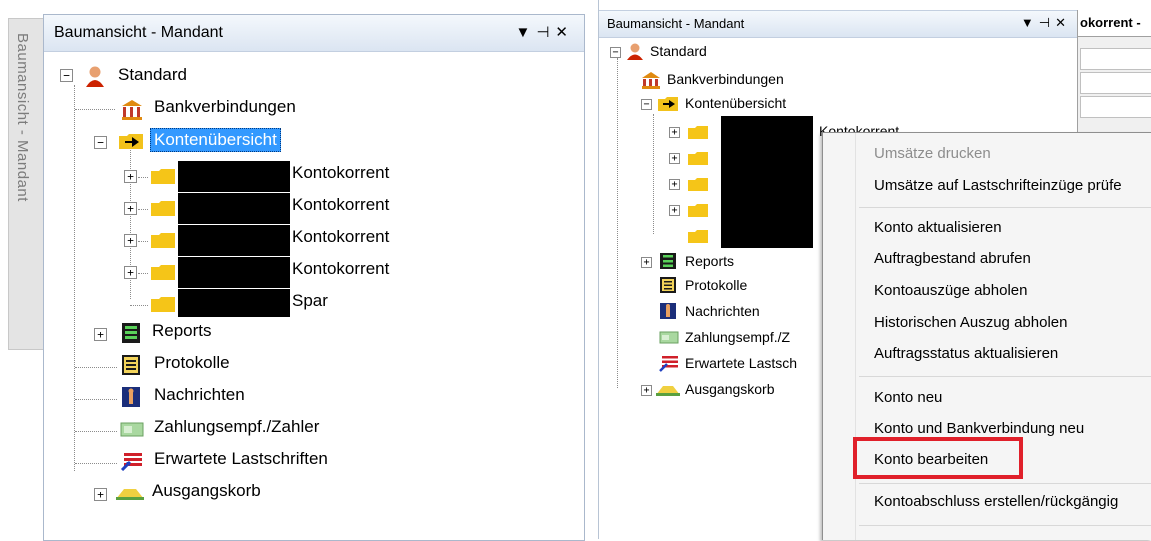 This screenshot has width=1151, height=541. I want to click on menu-item-auftragsstatus: Auftragsstatus aktualisieren, so click(966, 353).